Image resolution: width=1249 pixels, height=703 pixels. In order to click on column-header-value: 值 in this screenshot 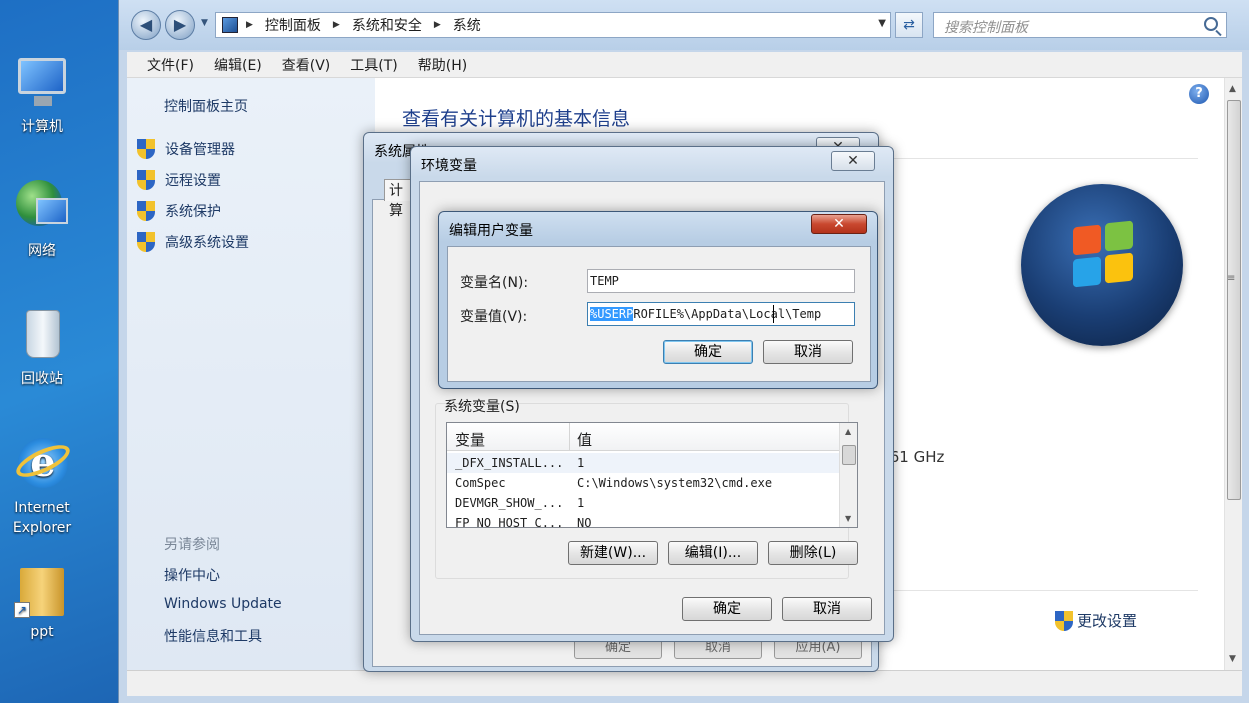, I will do `click(584, 439)`.